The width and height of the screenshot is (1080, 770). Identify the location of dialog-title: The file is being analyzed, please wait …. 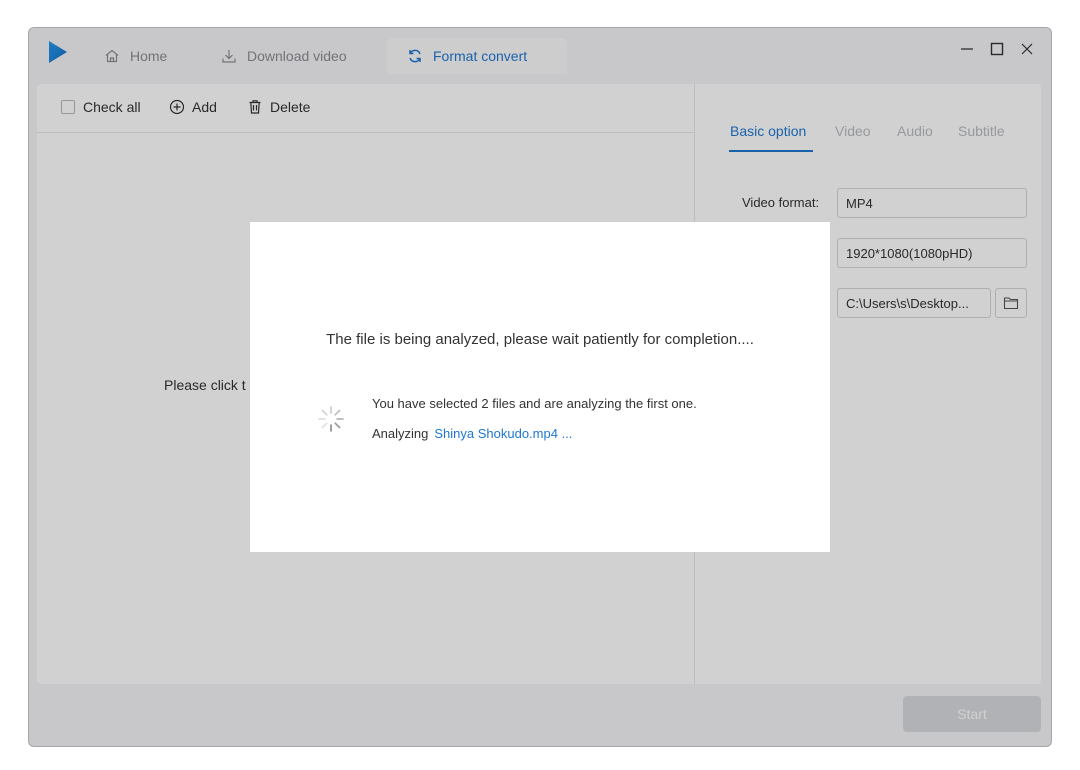
(540, 339).